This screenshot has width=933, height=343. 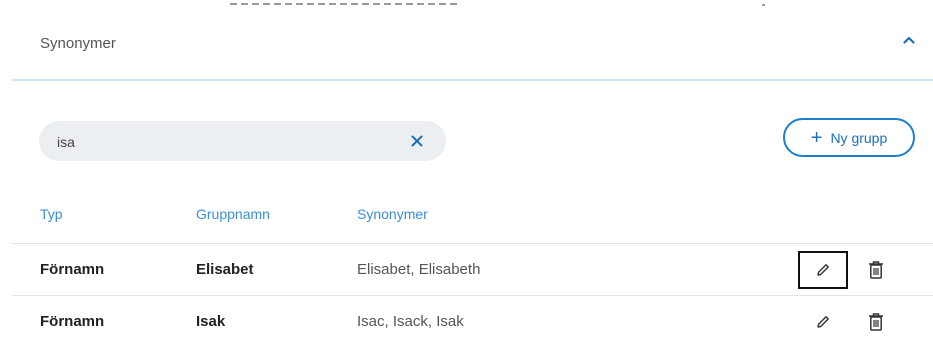 I want to click on clipped-previous-content-dot, so click(x=763, y=5).